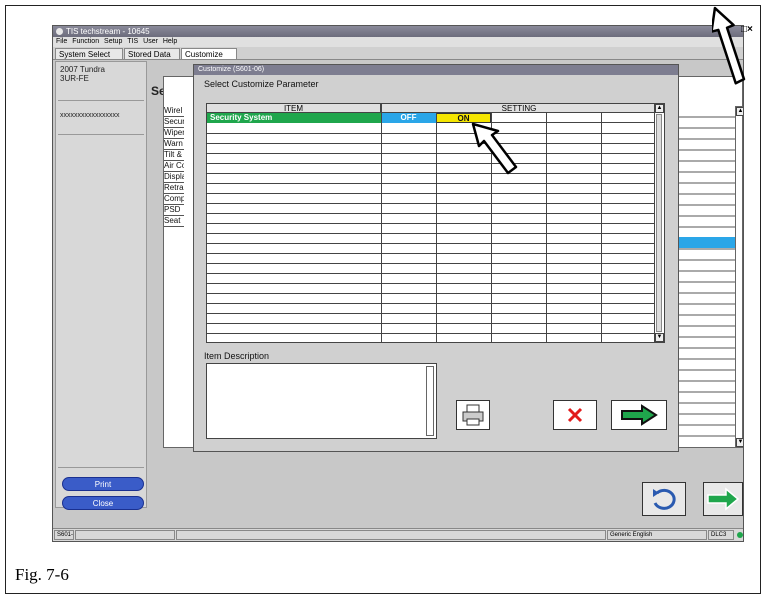 The width and height of the screenshot is (766, 599). I want to click on list-item: Seat, so click(174, 221).